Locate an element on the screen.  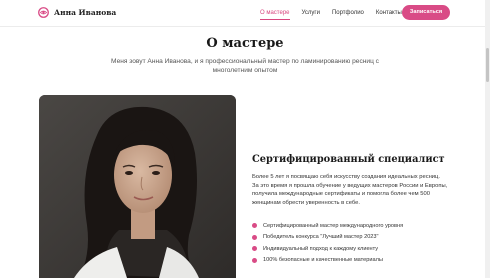
list-item: 100% безопасные и качественные материалы is located at coordinates (327, 261).